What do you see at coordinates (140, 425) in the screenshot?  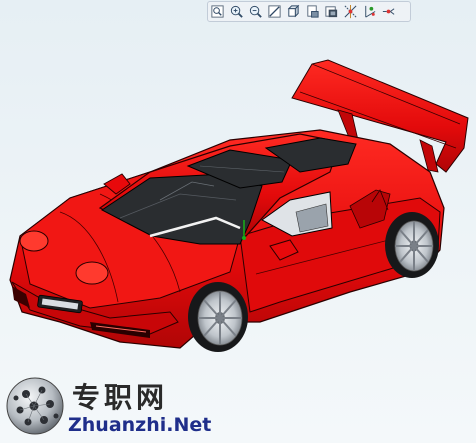 I see `watermark-site-text: Zhuanzhi.Net` at bounding box center [140, 425].